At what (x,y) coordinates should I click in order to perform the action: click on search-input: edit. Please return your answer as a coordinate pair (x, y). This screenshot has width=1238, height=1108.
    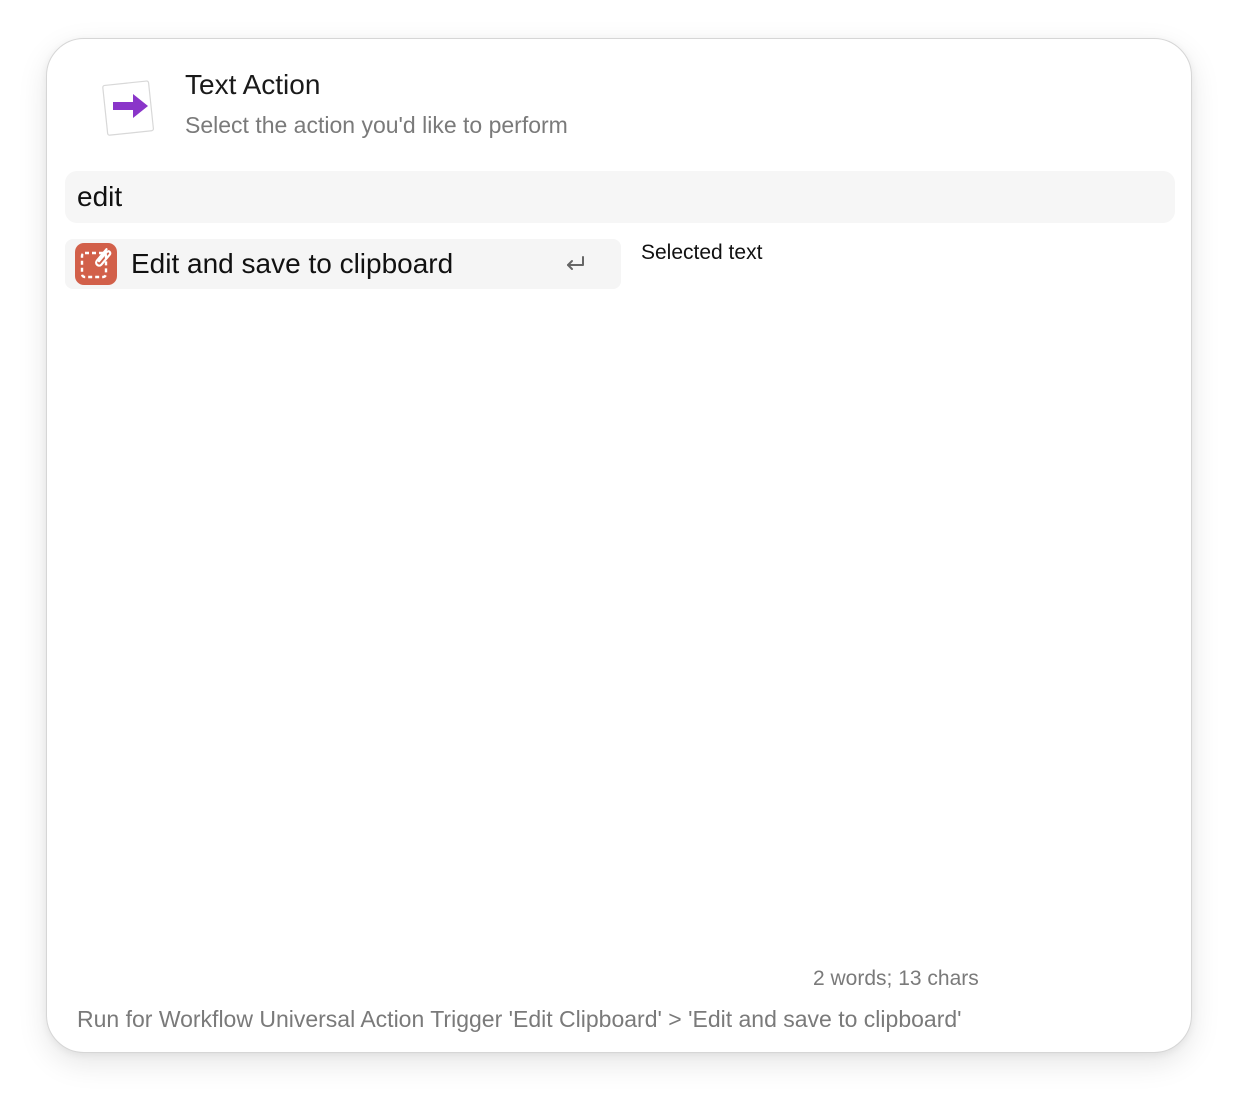
    Looking at the image, I should click on (620, 197).